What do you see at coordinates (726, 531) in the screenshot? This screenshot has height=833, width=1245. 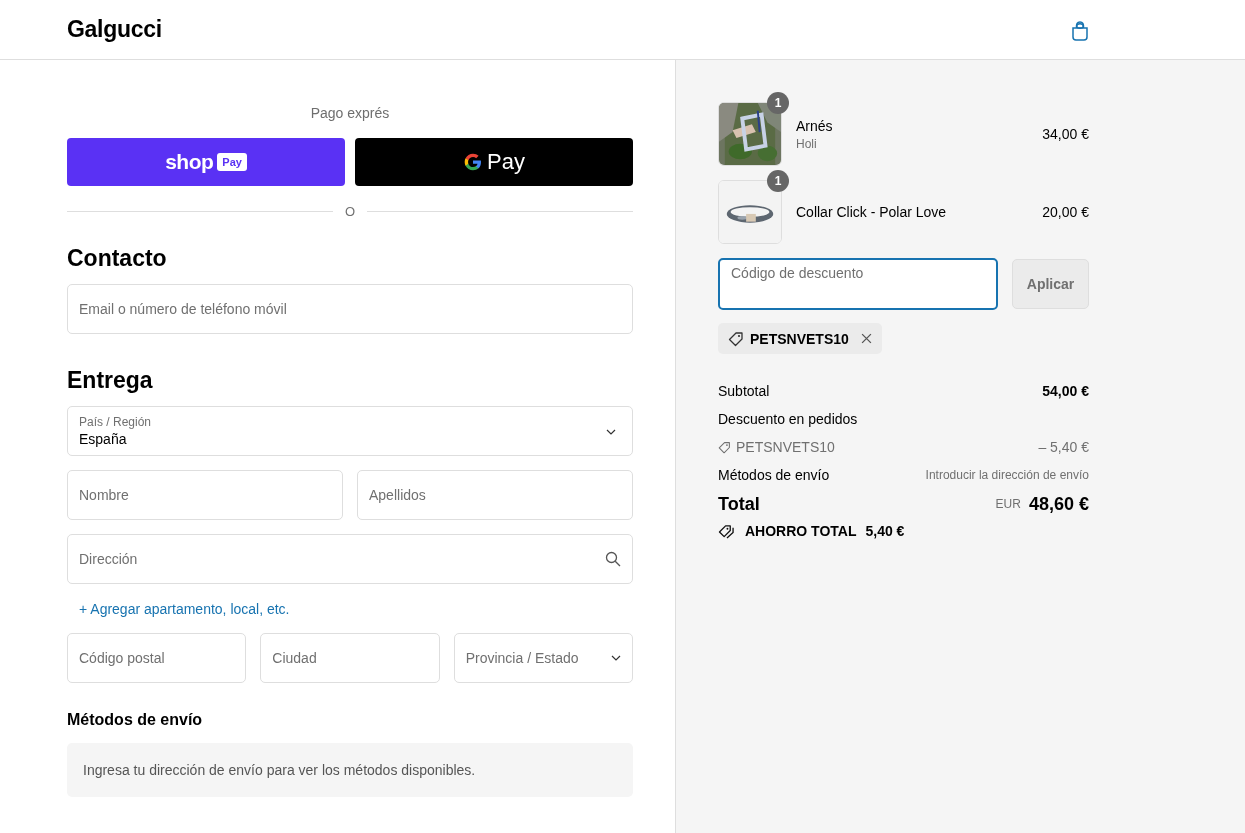 I see `tags-icon` at bounding box center [726, 531].